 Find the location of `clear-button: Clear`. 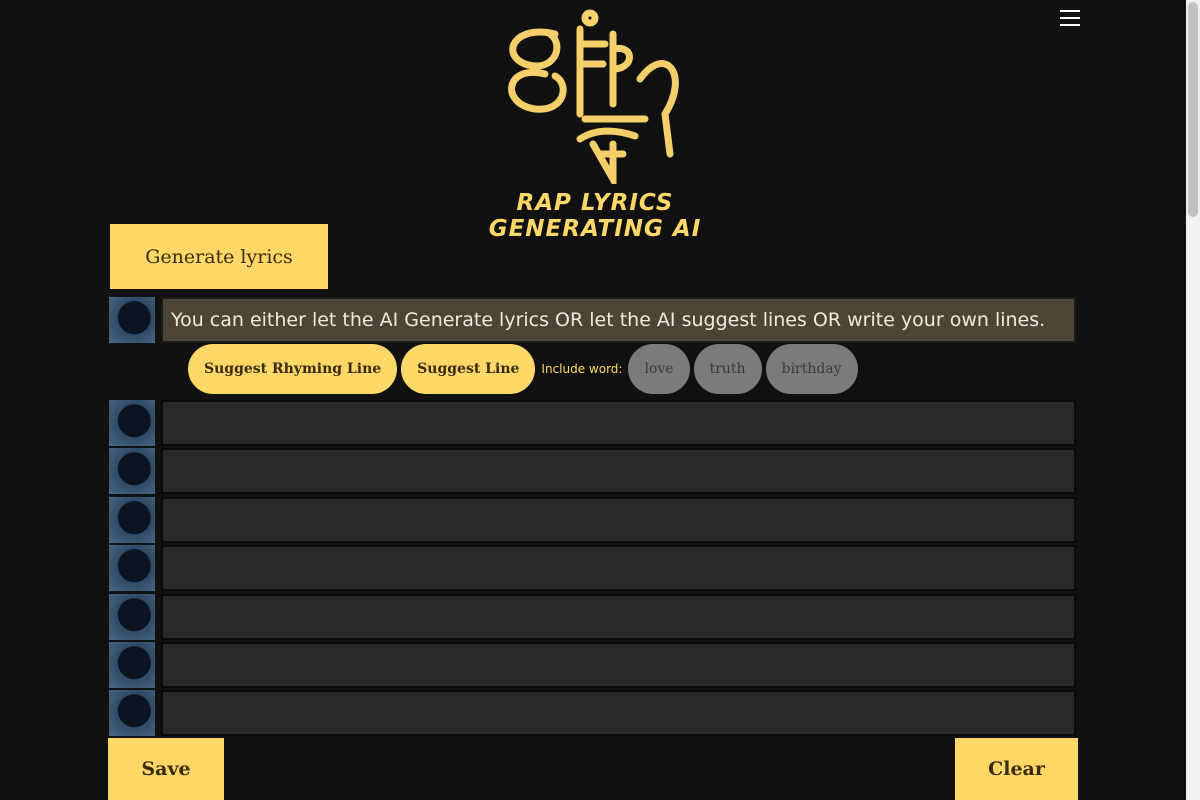

clear-button: Clear is located at coordinates (1016, 769).